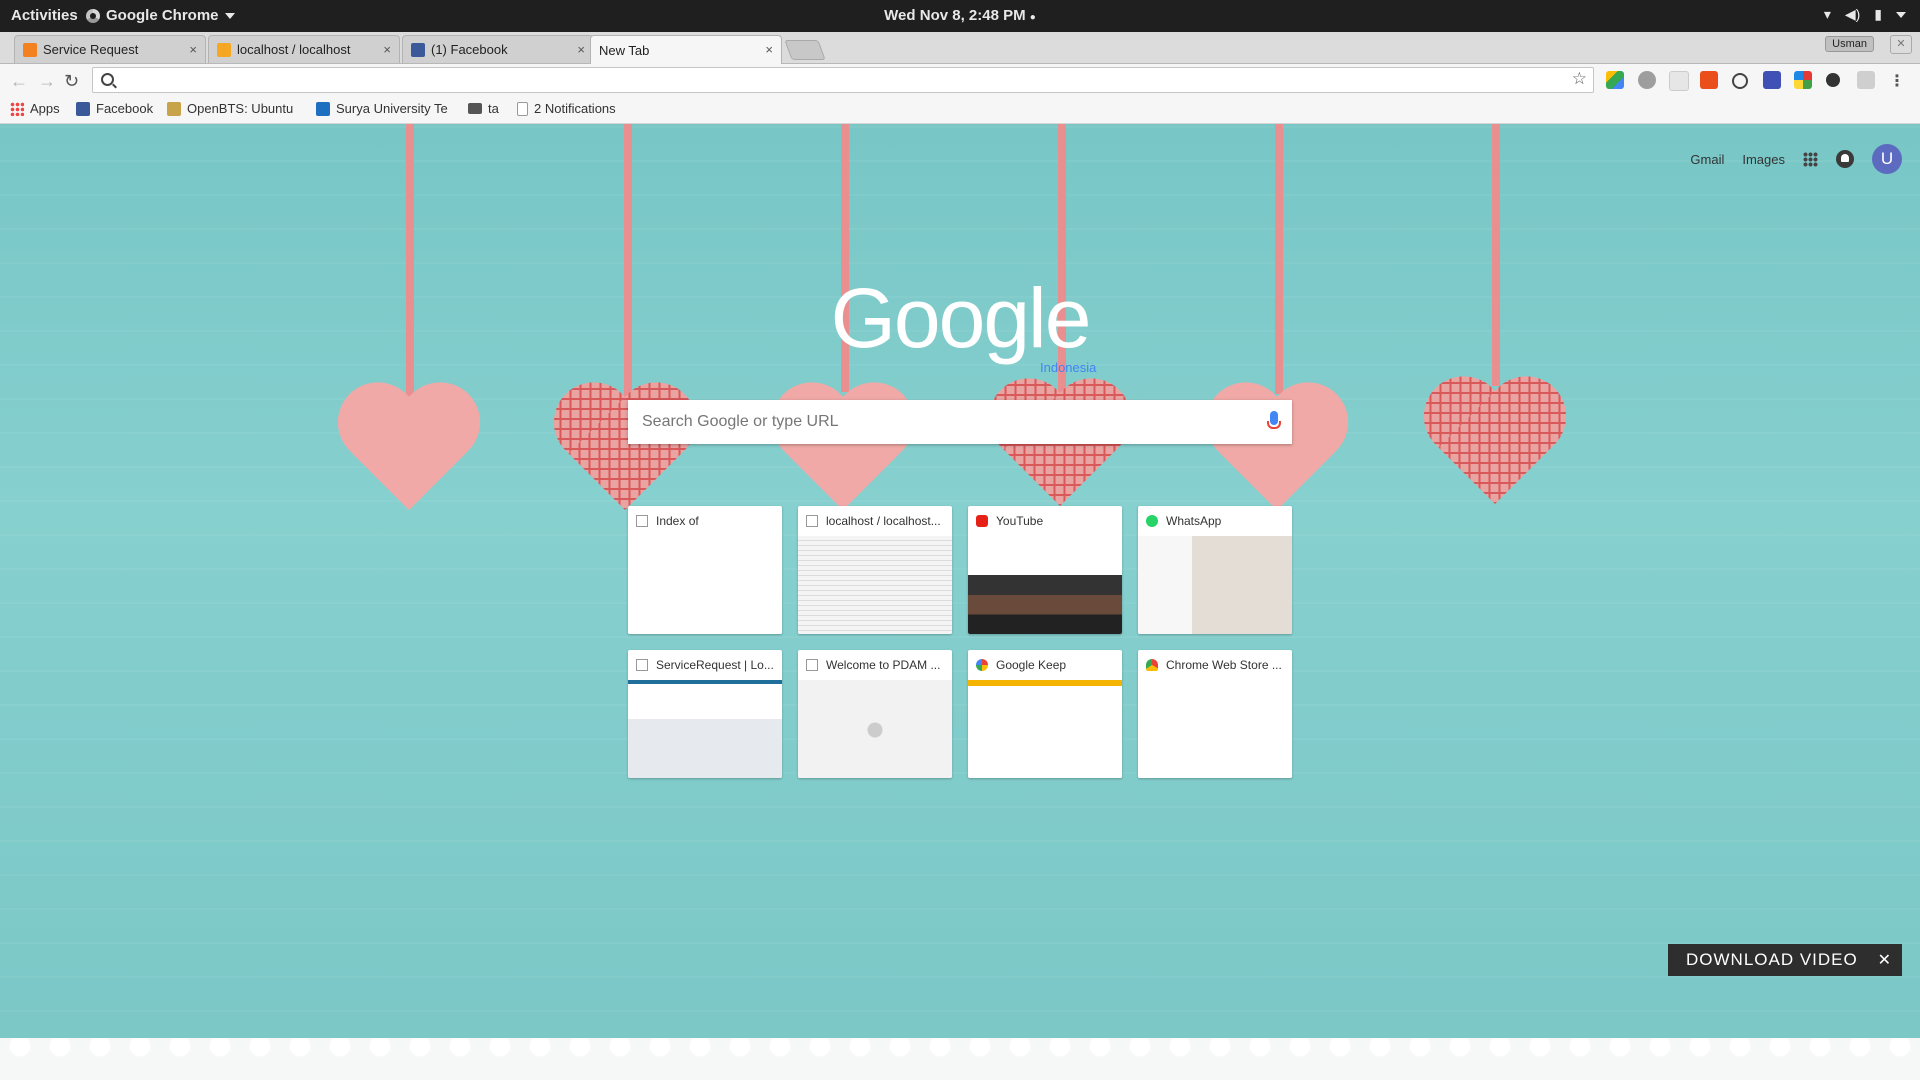 The image size is (1920, 1080). What do you see at coordinates (805, 50) in the screenshot?
I see `new-tab-button` at bounding box center [805, 50].